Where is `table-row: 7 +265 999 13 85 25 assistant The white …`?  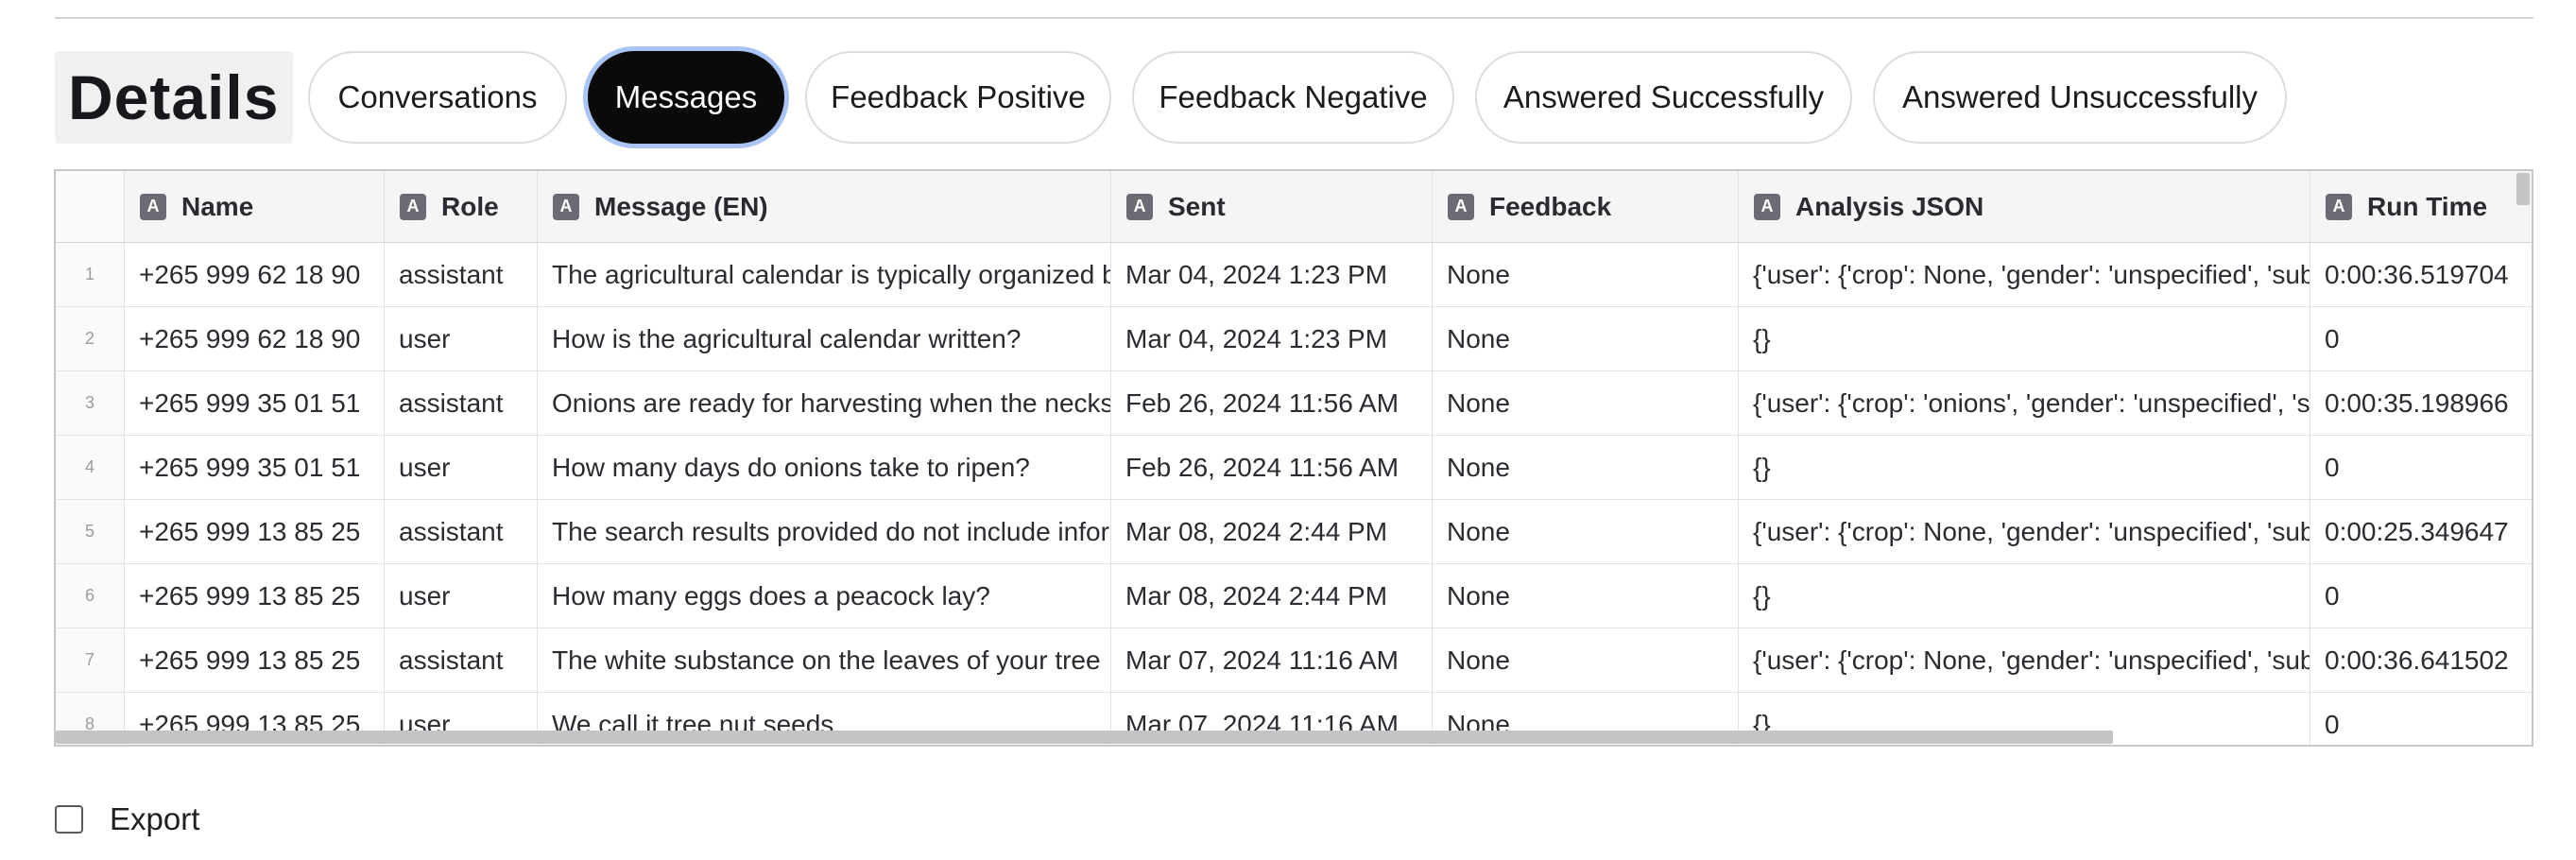
table-row: 7 +265 999 13 85 25 assistant The white … is located at coordinates (1294, 660).